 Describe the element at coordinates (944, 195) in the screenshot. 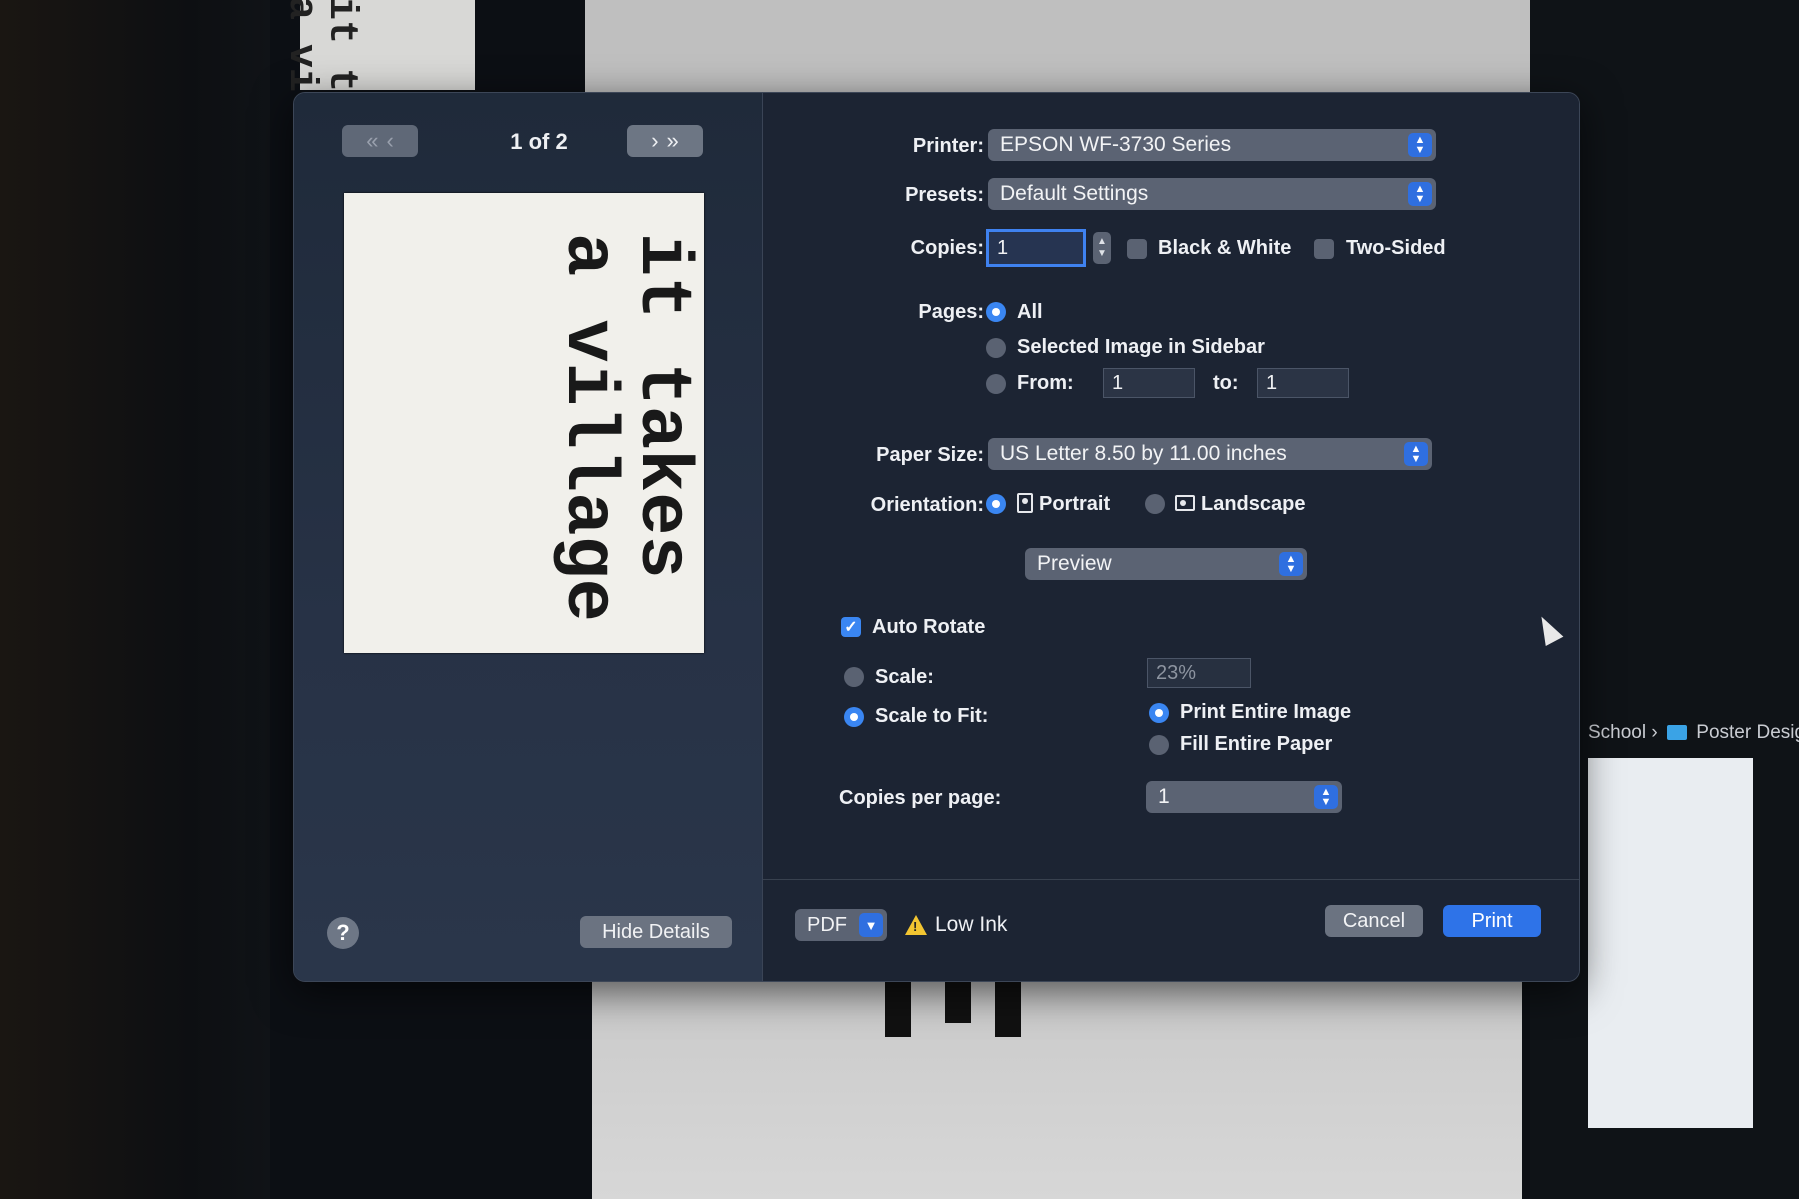

I see `presets-label: Presets:` at that location.